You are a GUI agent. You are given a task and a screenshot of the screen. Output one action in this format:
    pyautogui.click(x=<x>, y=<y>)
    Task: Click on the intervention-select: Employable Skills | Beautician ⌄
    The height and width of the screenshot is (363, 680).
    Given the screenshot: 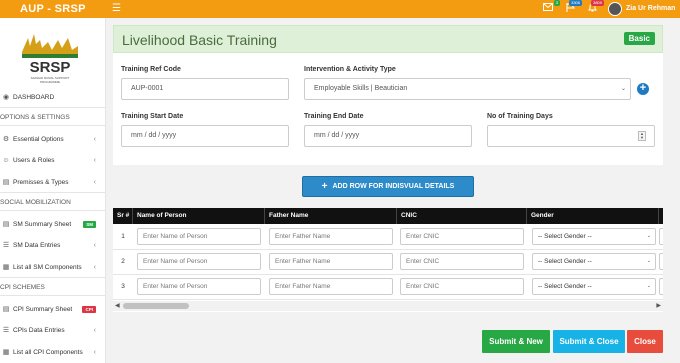 What is the action you would take?
    pyautogui.click(x=467, y=89)
    